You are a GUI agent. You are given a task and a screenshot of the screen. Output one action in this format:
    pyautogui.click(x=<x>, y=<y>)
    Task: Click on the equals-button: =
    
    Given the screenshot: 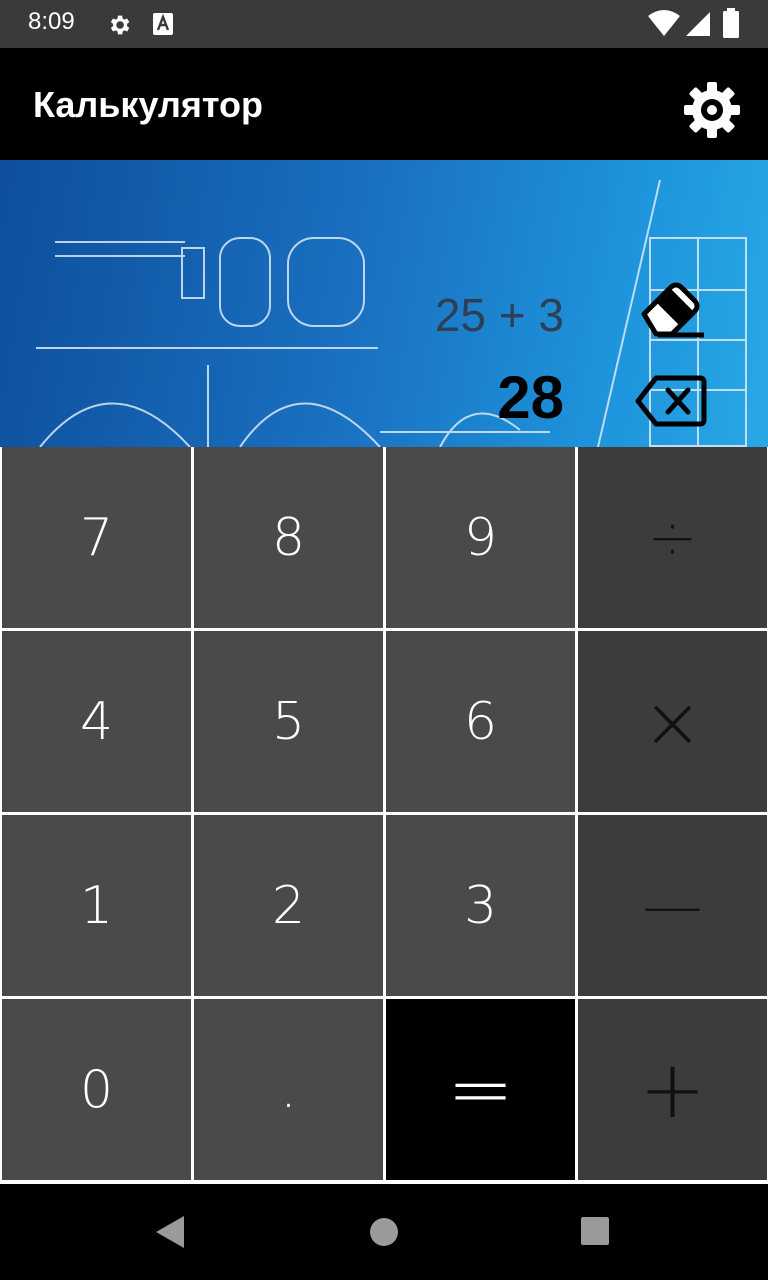 What is the action you would take?
    pyautogui.click(x=480, y=1089)
    